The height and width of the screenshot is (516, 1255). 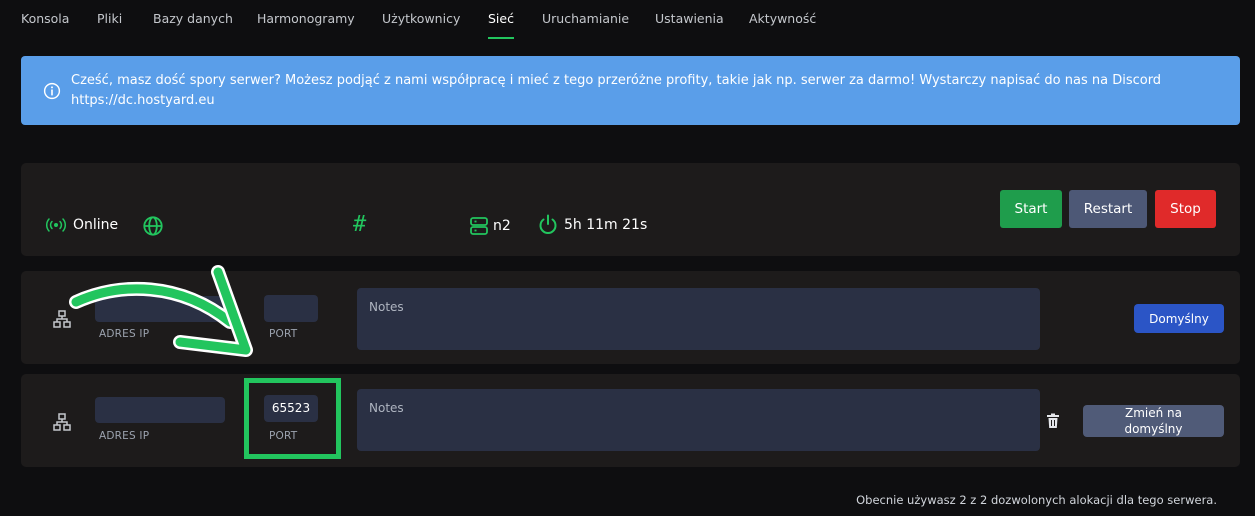 I want to click on power-icon, so click(x=548, y=224).